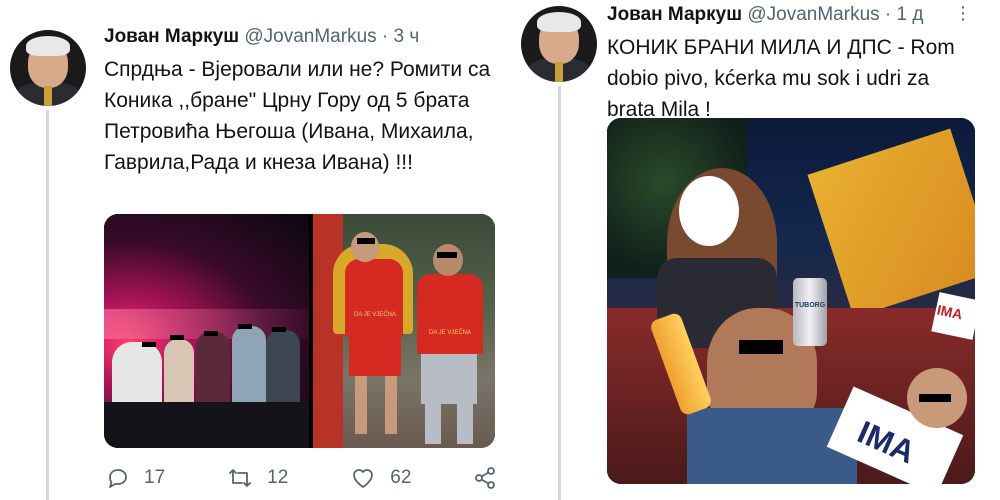 The image size is (1000, 500). Describe the element at coordinates (135, 478) in the screenshot. I see `reply-button: 17` at that location.